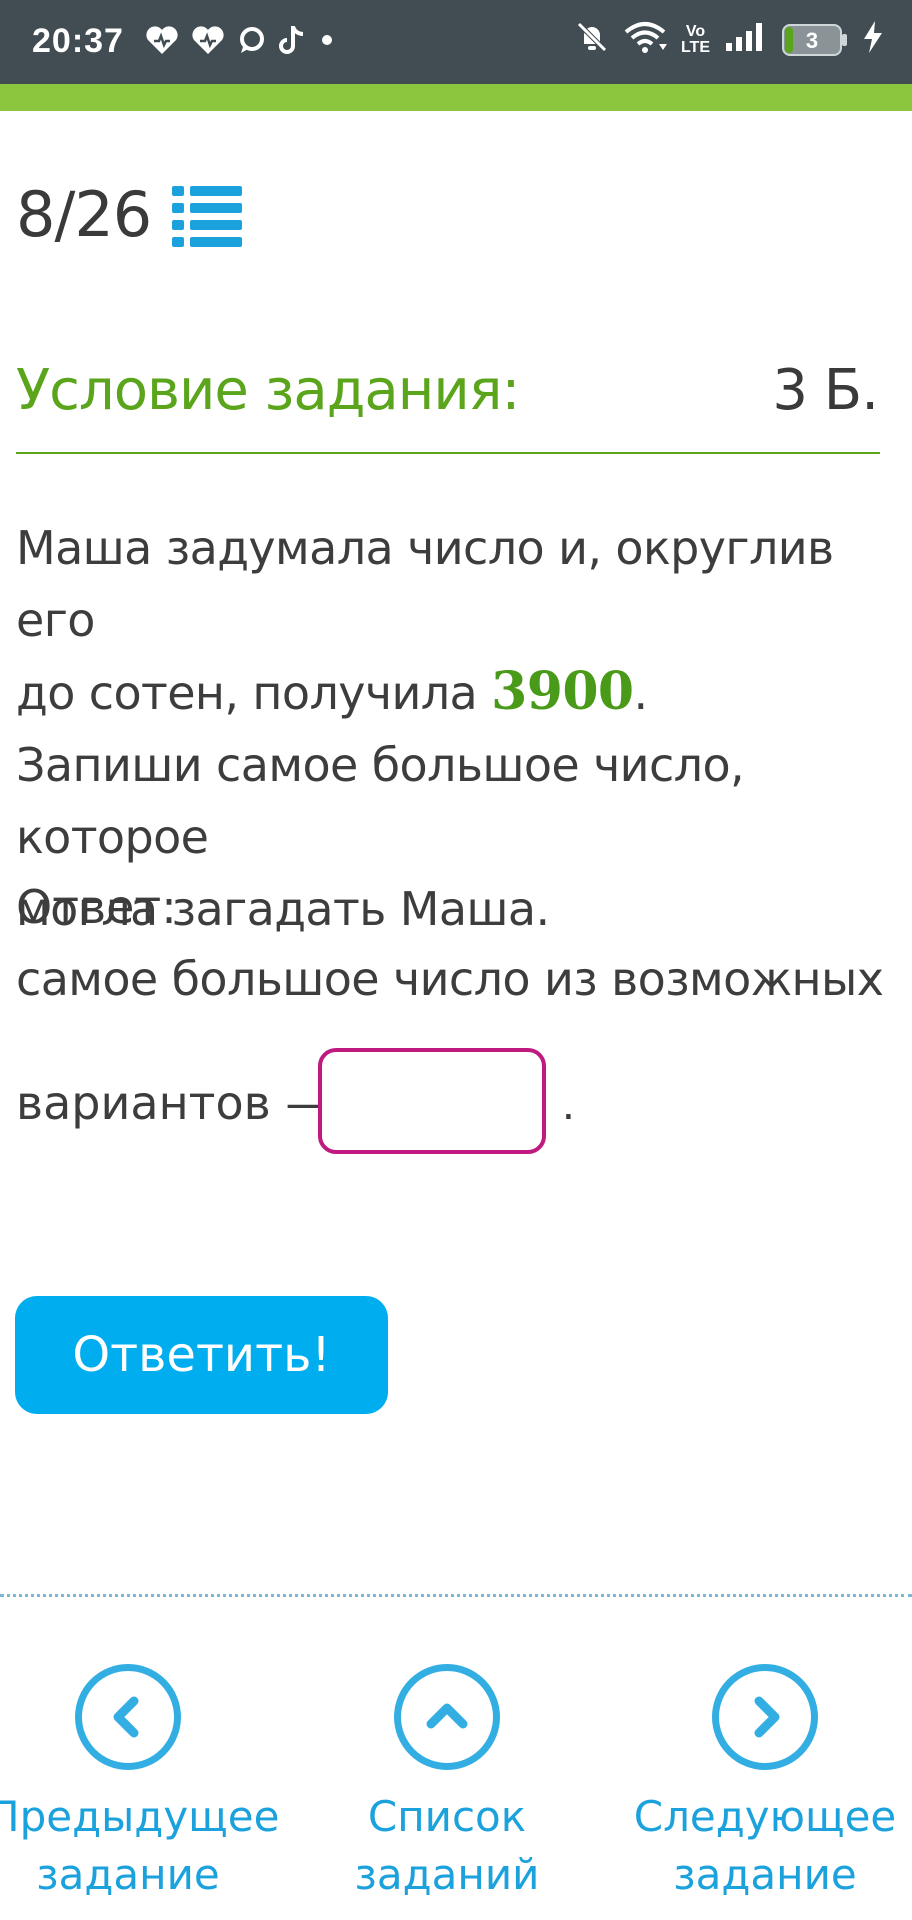  I want to click on answer-prompt: самое большое число из возможных, so click(450, 979).